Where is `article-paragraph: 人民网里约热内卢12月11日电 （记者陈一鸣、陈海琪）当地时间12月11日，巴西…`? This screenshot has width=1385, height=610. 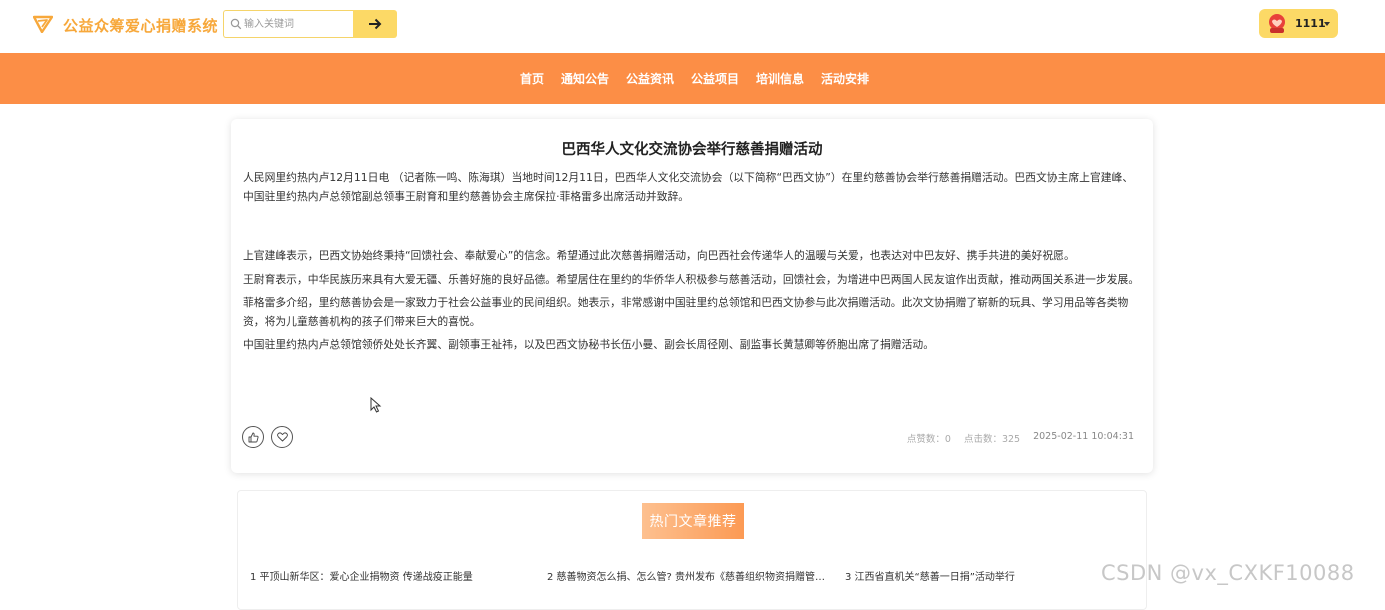
article-paragraph: 人民网里约热内卢12月11日电 （记者陈一鸣、陈海琪）当地时间12月11日，巴西… is located at coordinates (688, 187).